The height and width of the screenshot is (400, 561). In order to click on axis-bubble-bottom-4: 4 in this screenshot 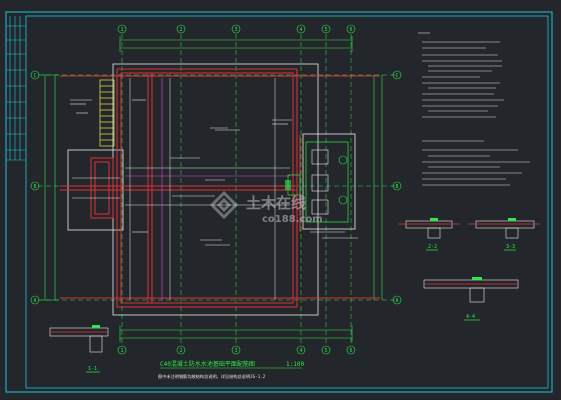, I will do `click(301, 350)`.